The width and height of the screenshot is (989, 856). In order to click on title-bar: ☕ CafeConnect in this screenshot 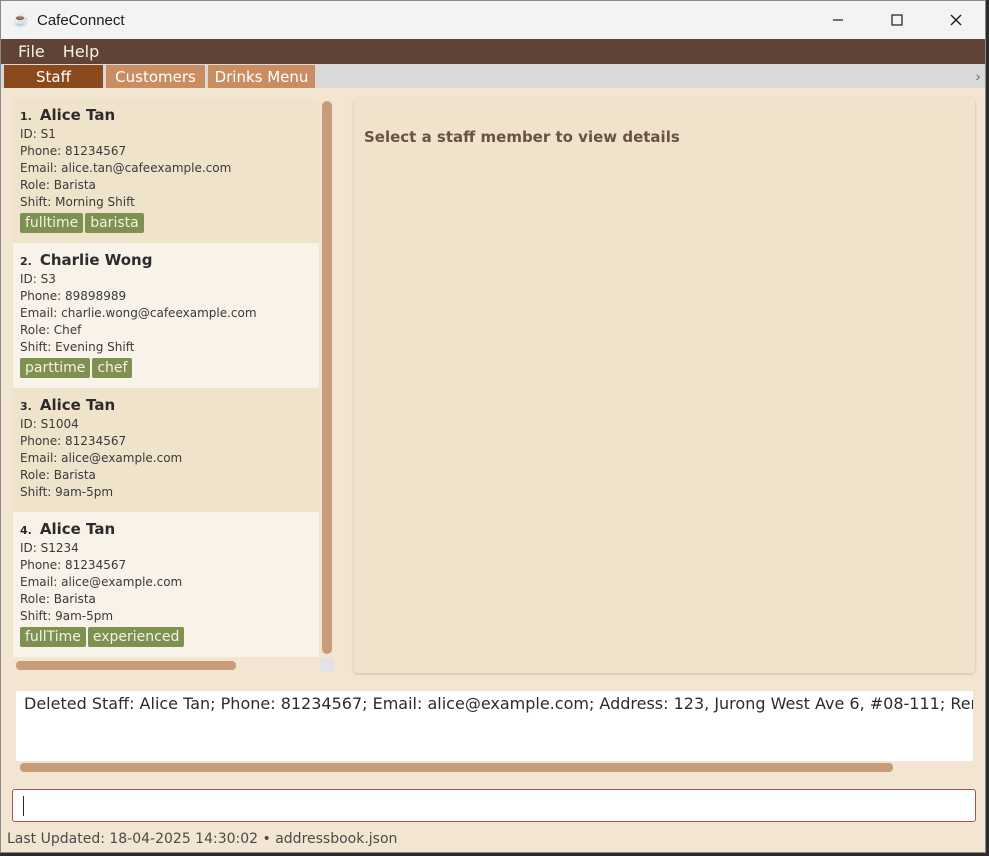, I will do `click(493, 20)`.